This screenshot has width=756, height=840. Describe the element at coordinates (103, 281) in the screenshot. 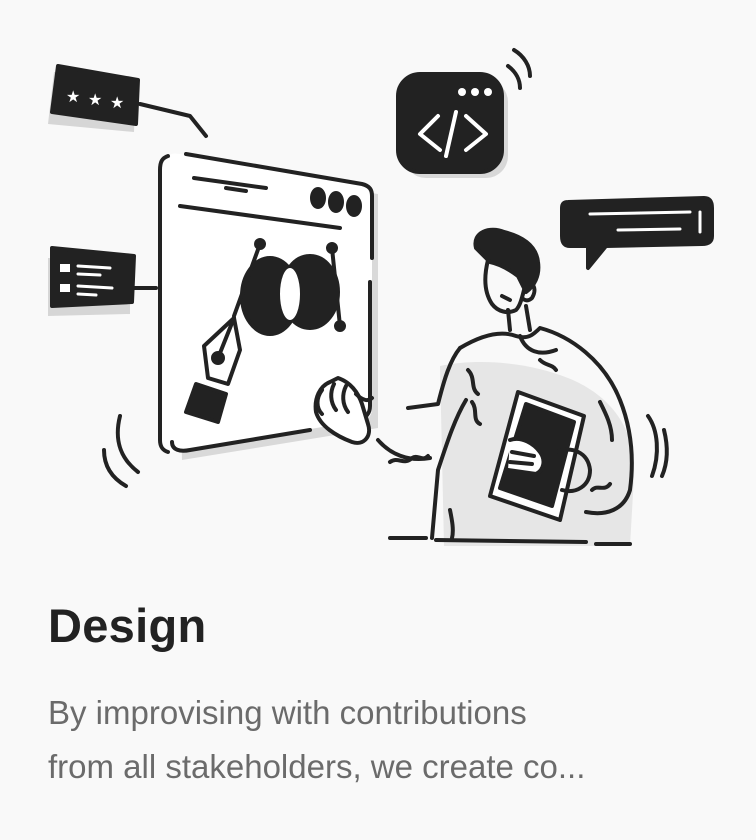

I see `list-card-icon` at that location.